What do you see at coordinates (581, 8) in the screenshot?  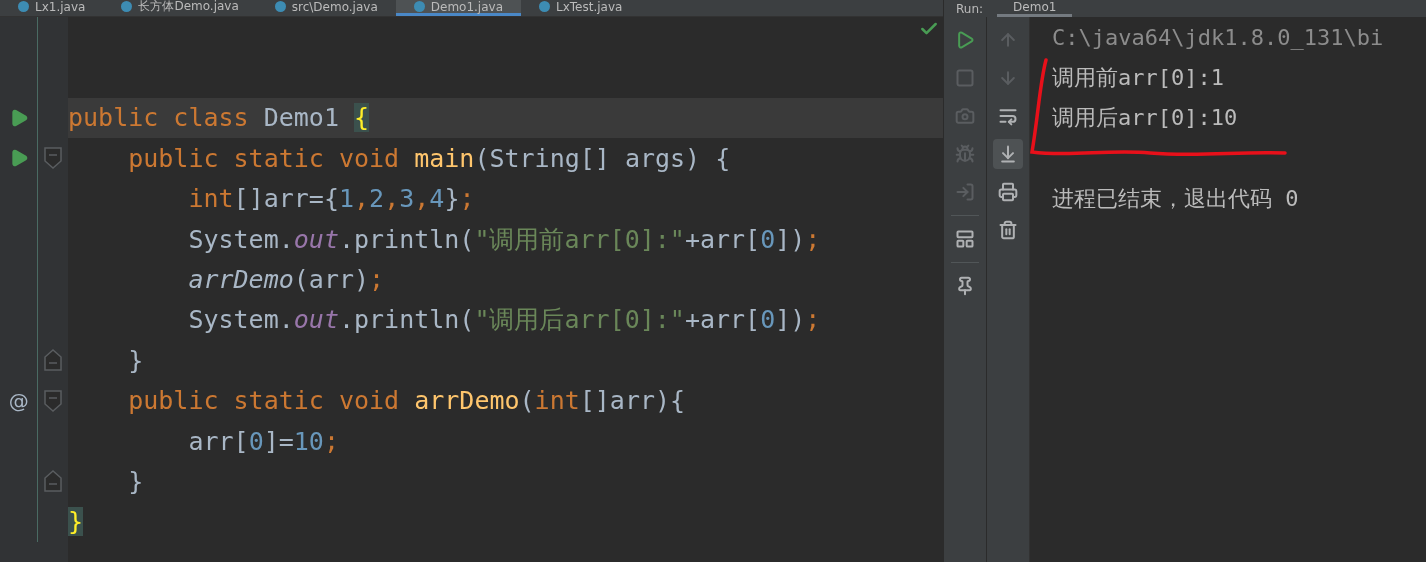 I see `editor-tab: LxTest.java` at bounding box center [581, 8].